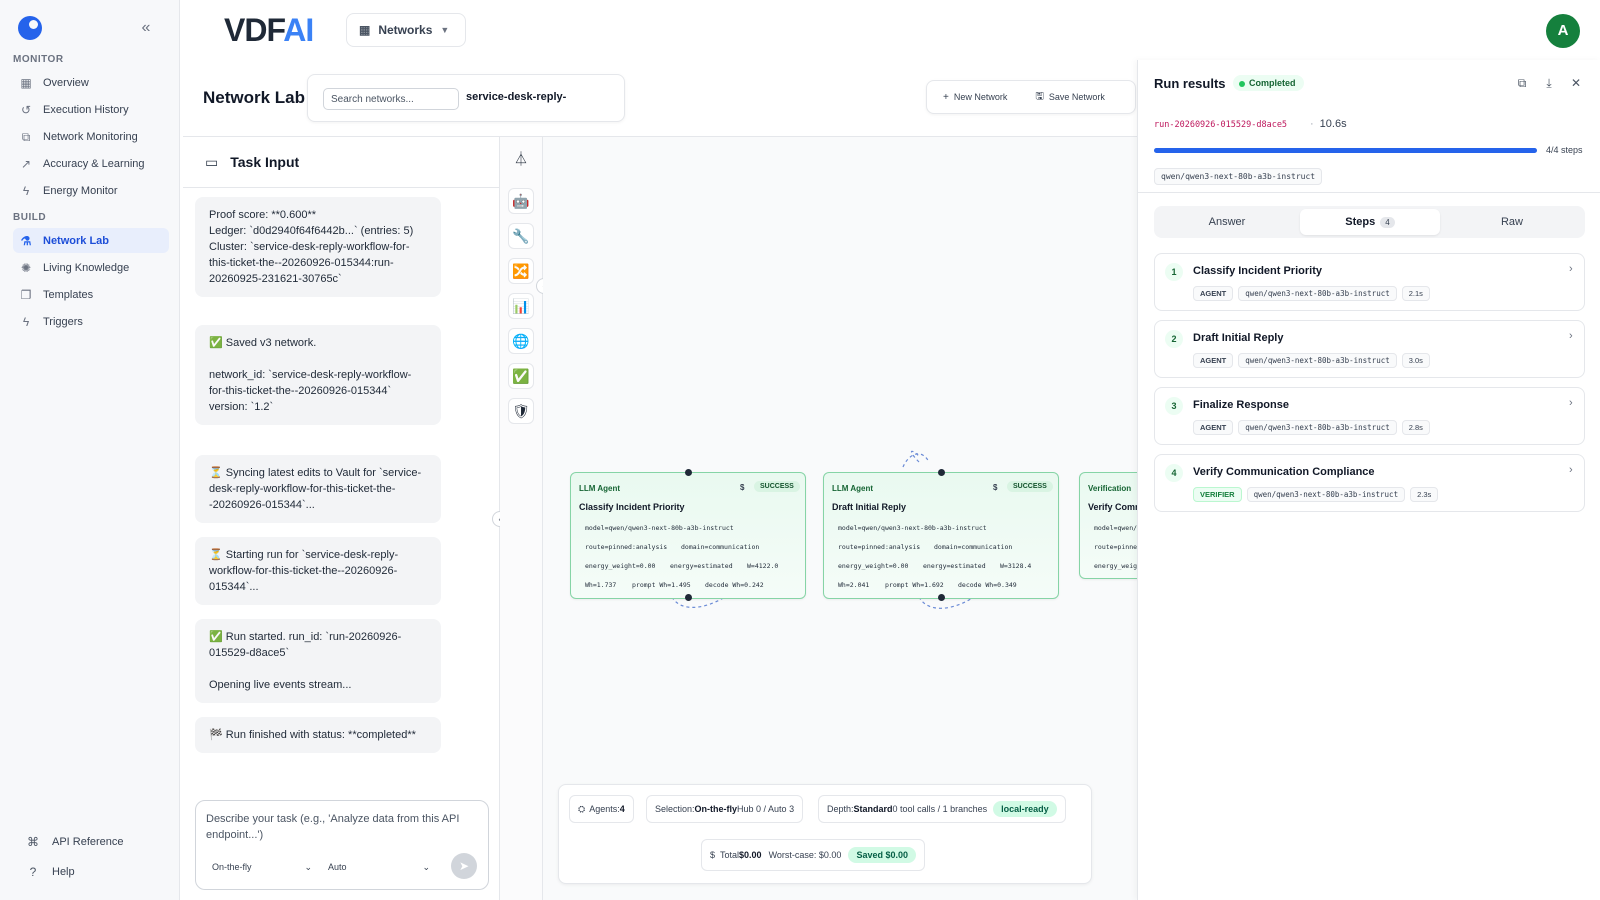 This screenshot has width=1600, height=900. I want to click on bar-chart-icon: 📊, so click(521, 306).